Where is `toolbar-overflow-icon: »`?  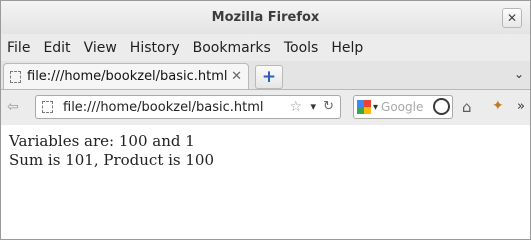 toolbar-overflow-icon: » is located at coordinates (521, 106).